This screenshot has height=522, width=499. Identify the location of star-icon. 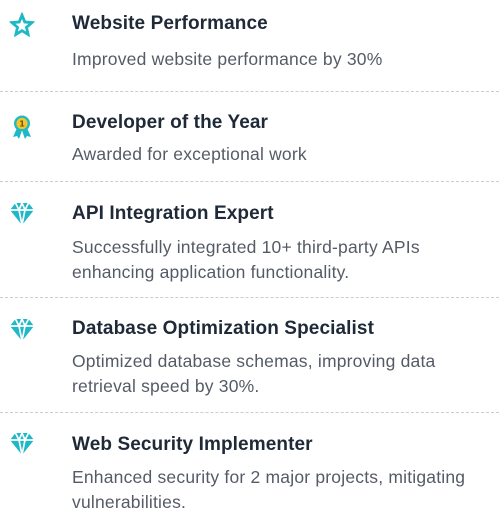
(22, 25).